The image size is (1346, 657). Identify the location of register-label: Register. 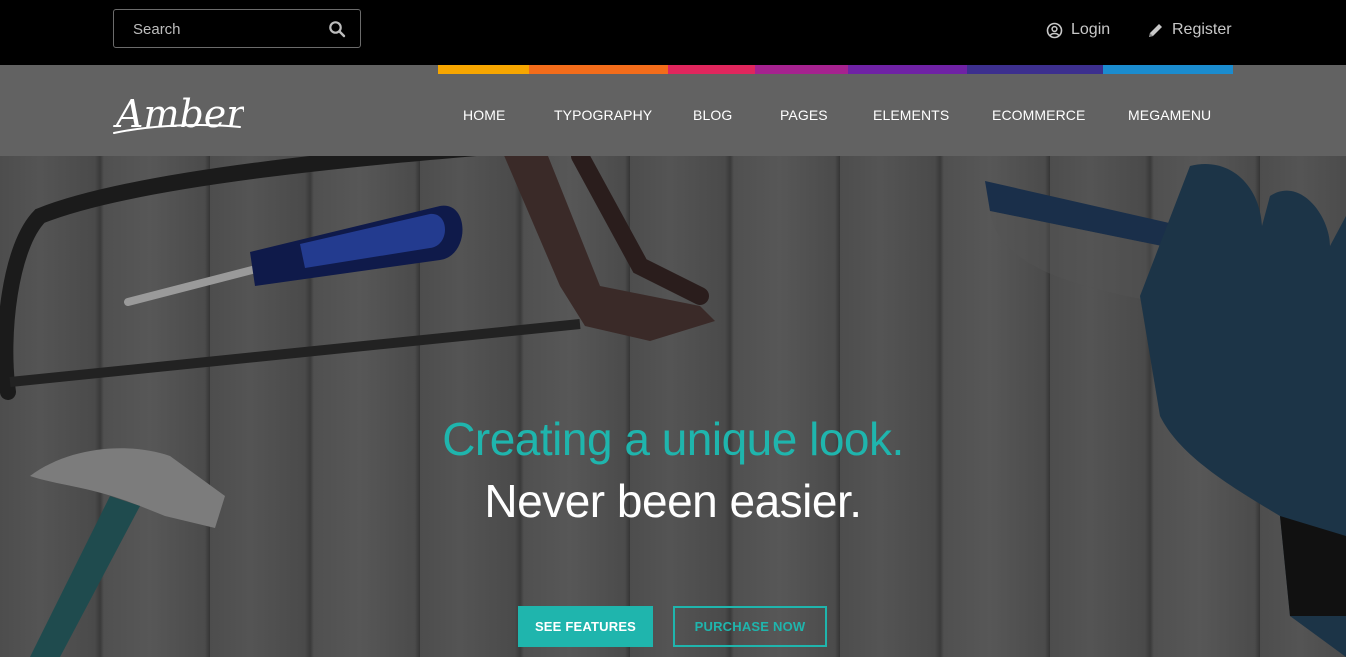
(1202, 29).